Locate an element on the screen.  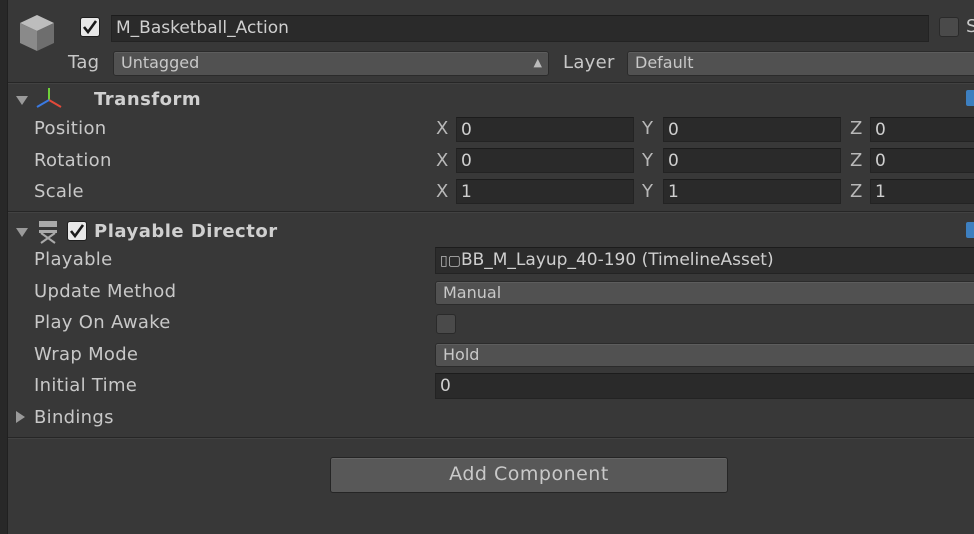
bindings-label: Bindings is located at coordinates (74, 417).